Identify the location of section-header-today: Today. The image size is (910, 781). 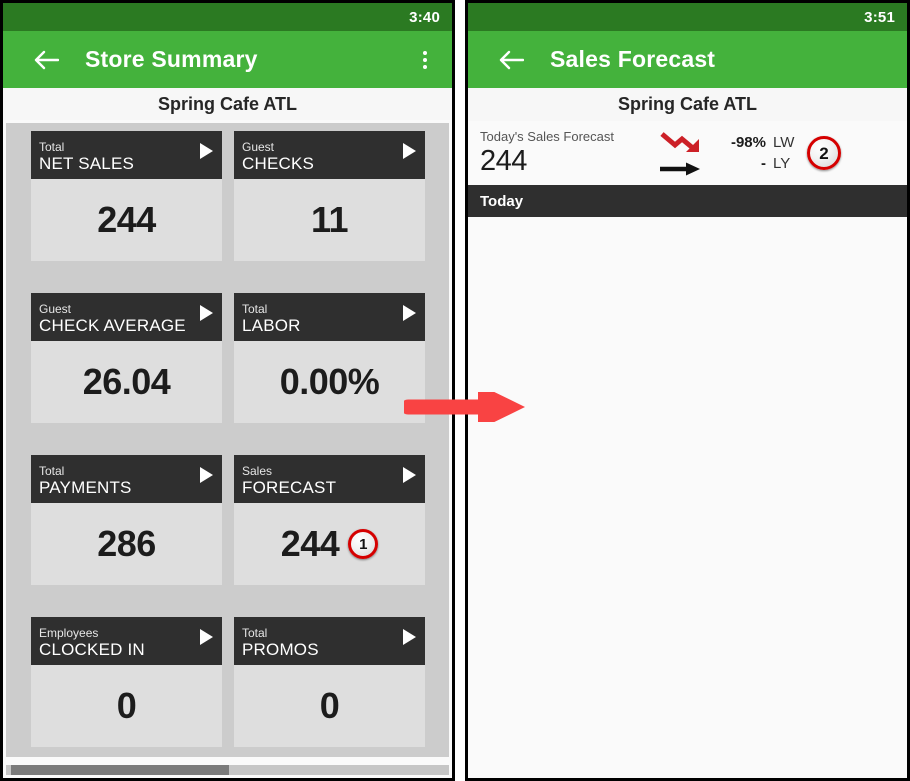
(687, 201).